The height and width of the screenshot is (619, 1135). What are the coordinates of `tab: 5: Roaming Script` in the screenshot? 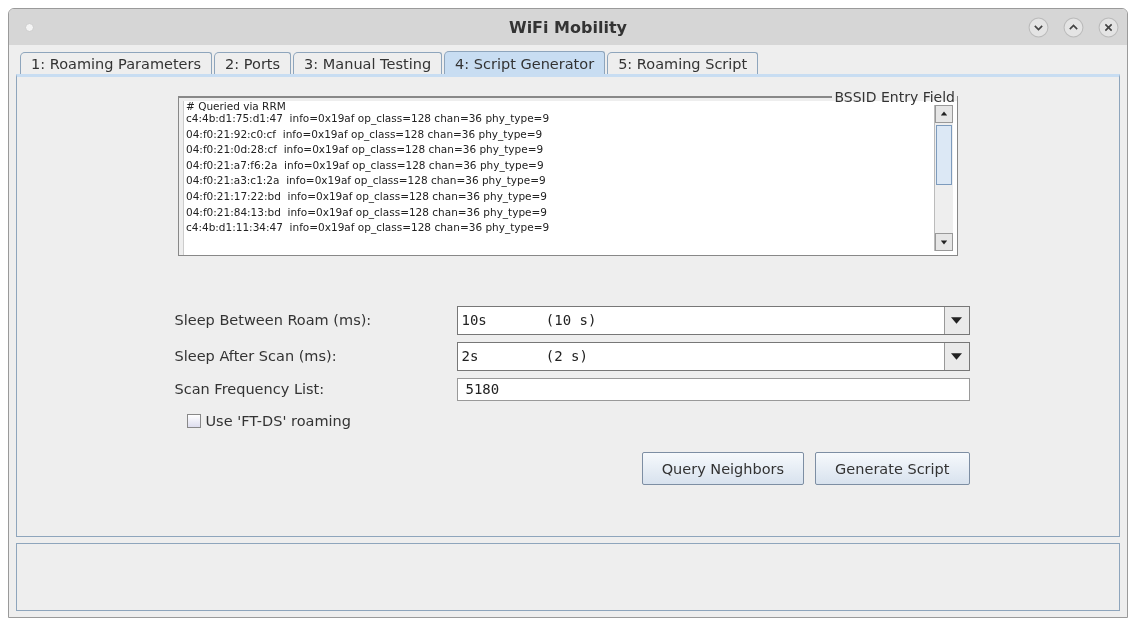 It's located at (683, 63).